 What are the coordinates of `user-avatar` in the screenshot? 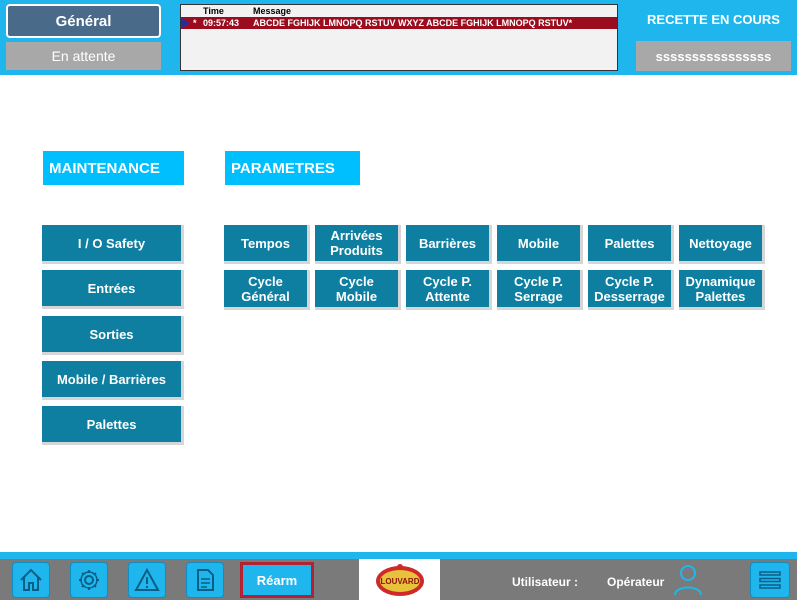 It's located at (688, 580).